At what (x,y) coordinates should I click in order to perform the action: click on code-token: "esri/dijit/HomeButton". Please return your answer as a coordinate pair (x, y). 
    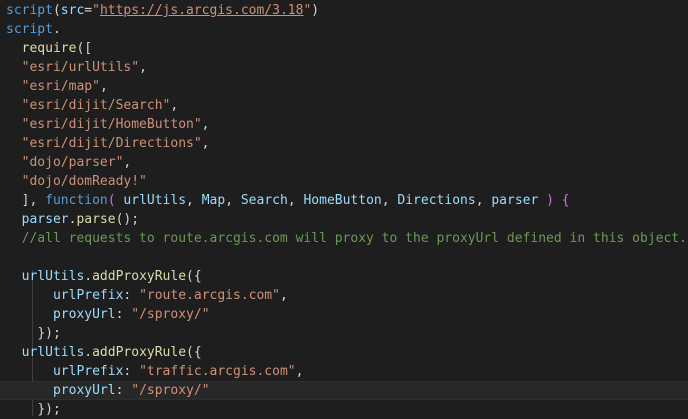
    Looking at the image, I should click on (111, 124).